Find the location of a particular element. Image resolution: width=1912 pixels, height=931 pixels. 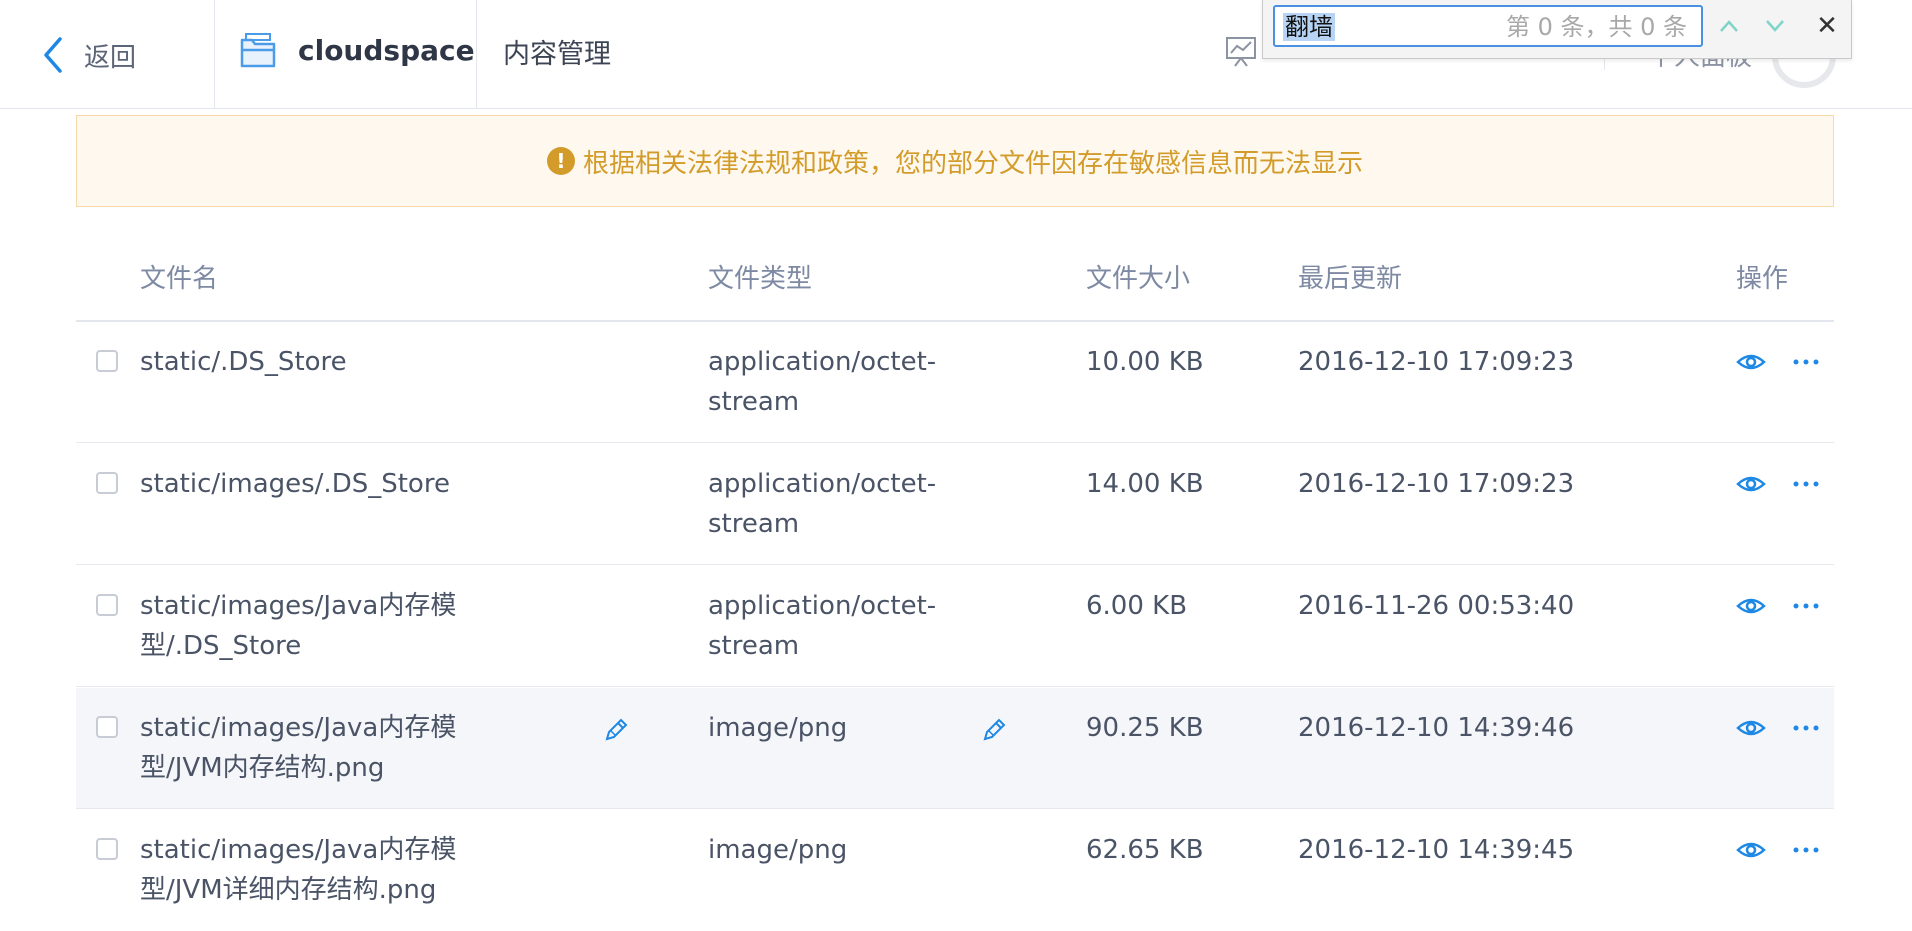

file-updated: 2016-12-10 14:39:46 is located at coordinates (1436, 728).